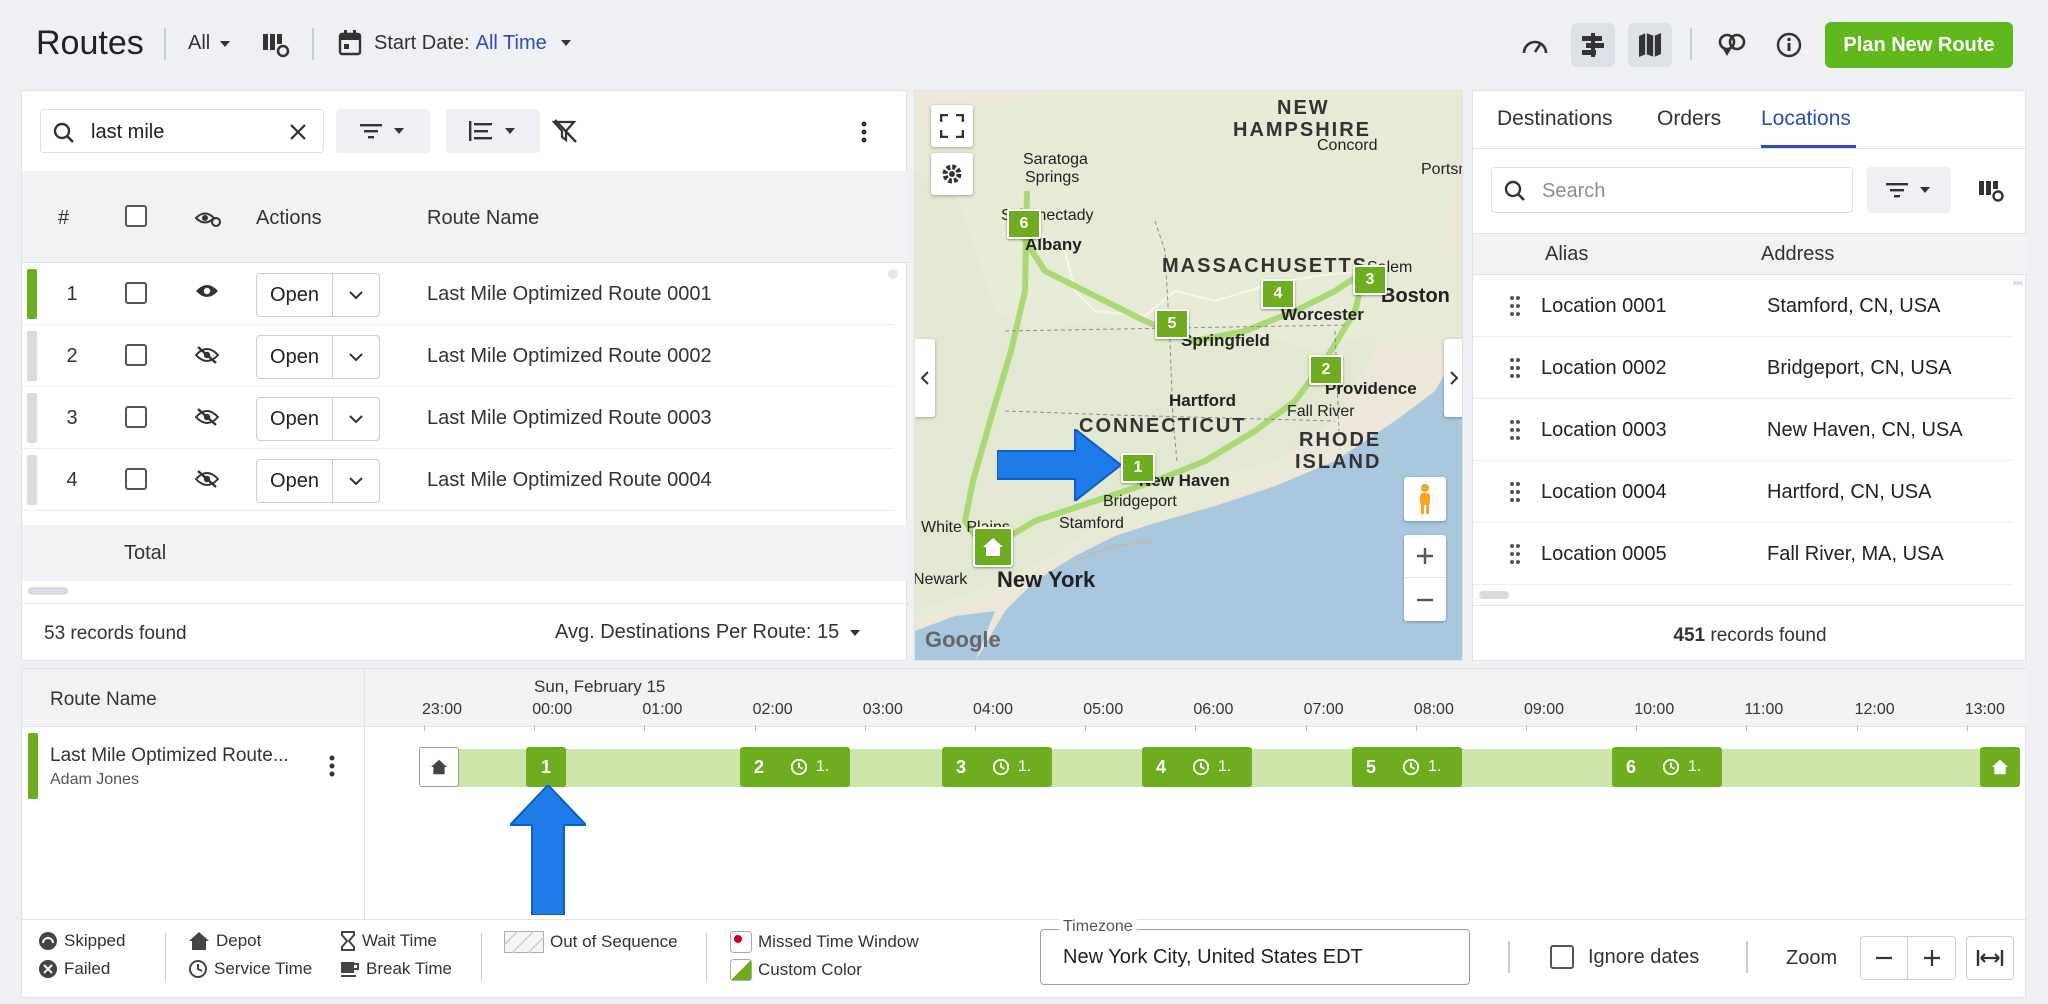 The width and height of the screenshot is (2048, 1004). I want to click on avg-destinations-dropdown: Avg. Destinations Per Route: 15, so click(708, 632).